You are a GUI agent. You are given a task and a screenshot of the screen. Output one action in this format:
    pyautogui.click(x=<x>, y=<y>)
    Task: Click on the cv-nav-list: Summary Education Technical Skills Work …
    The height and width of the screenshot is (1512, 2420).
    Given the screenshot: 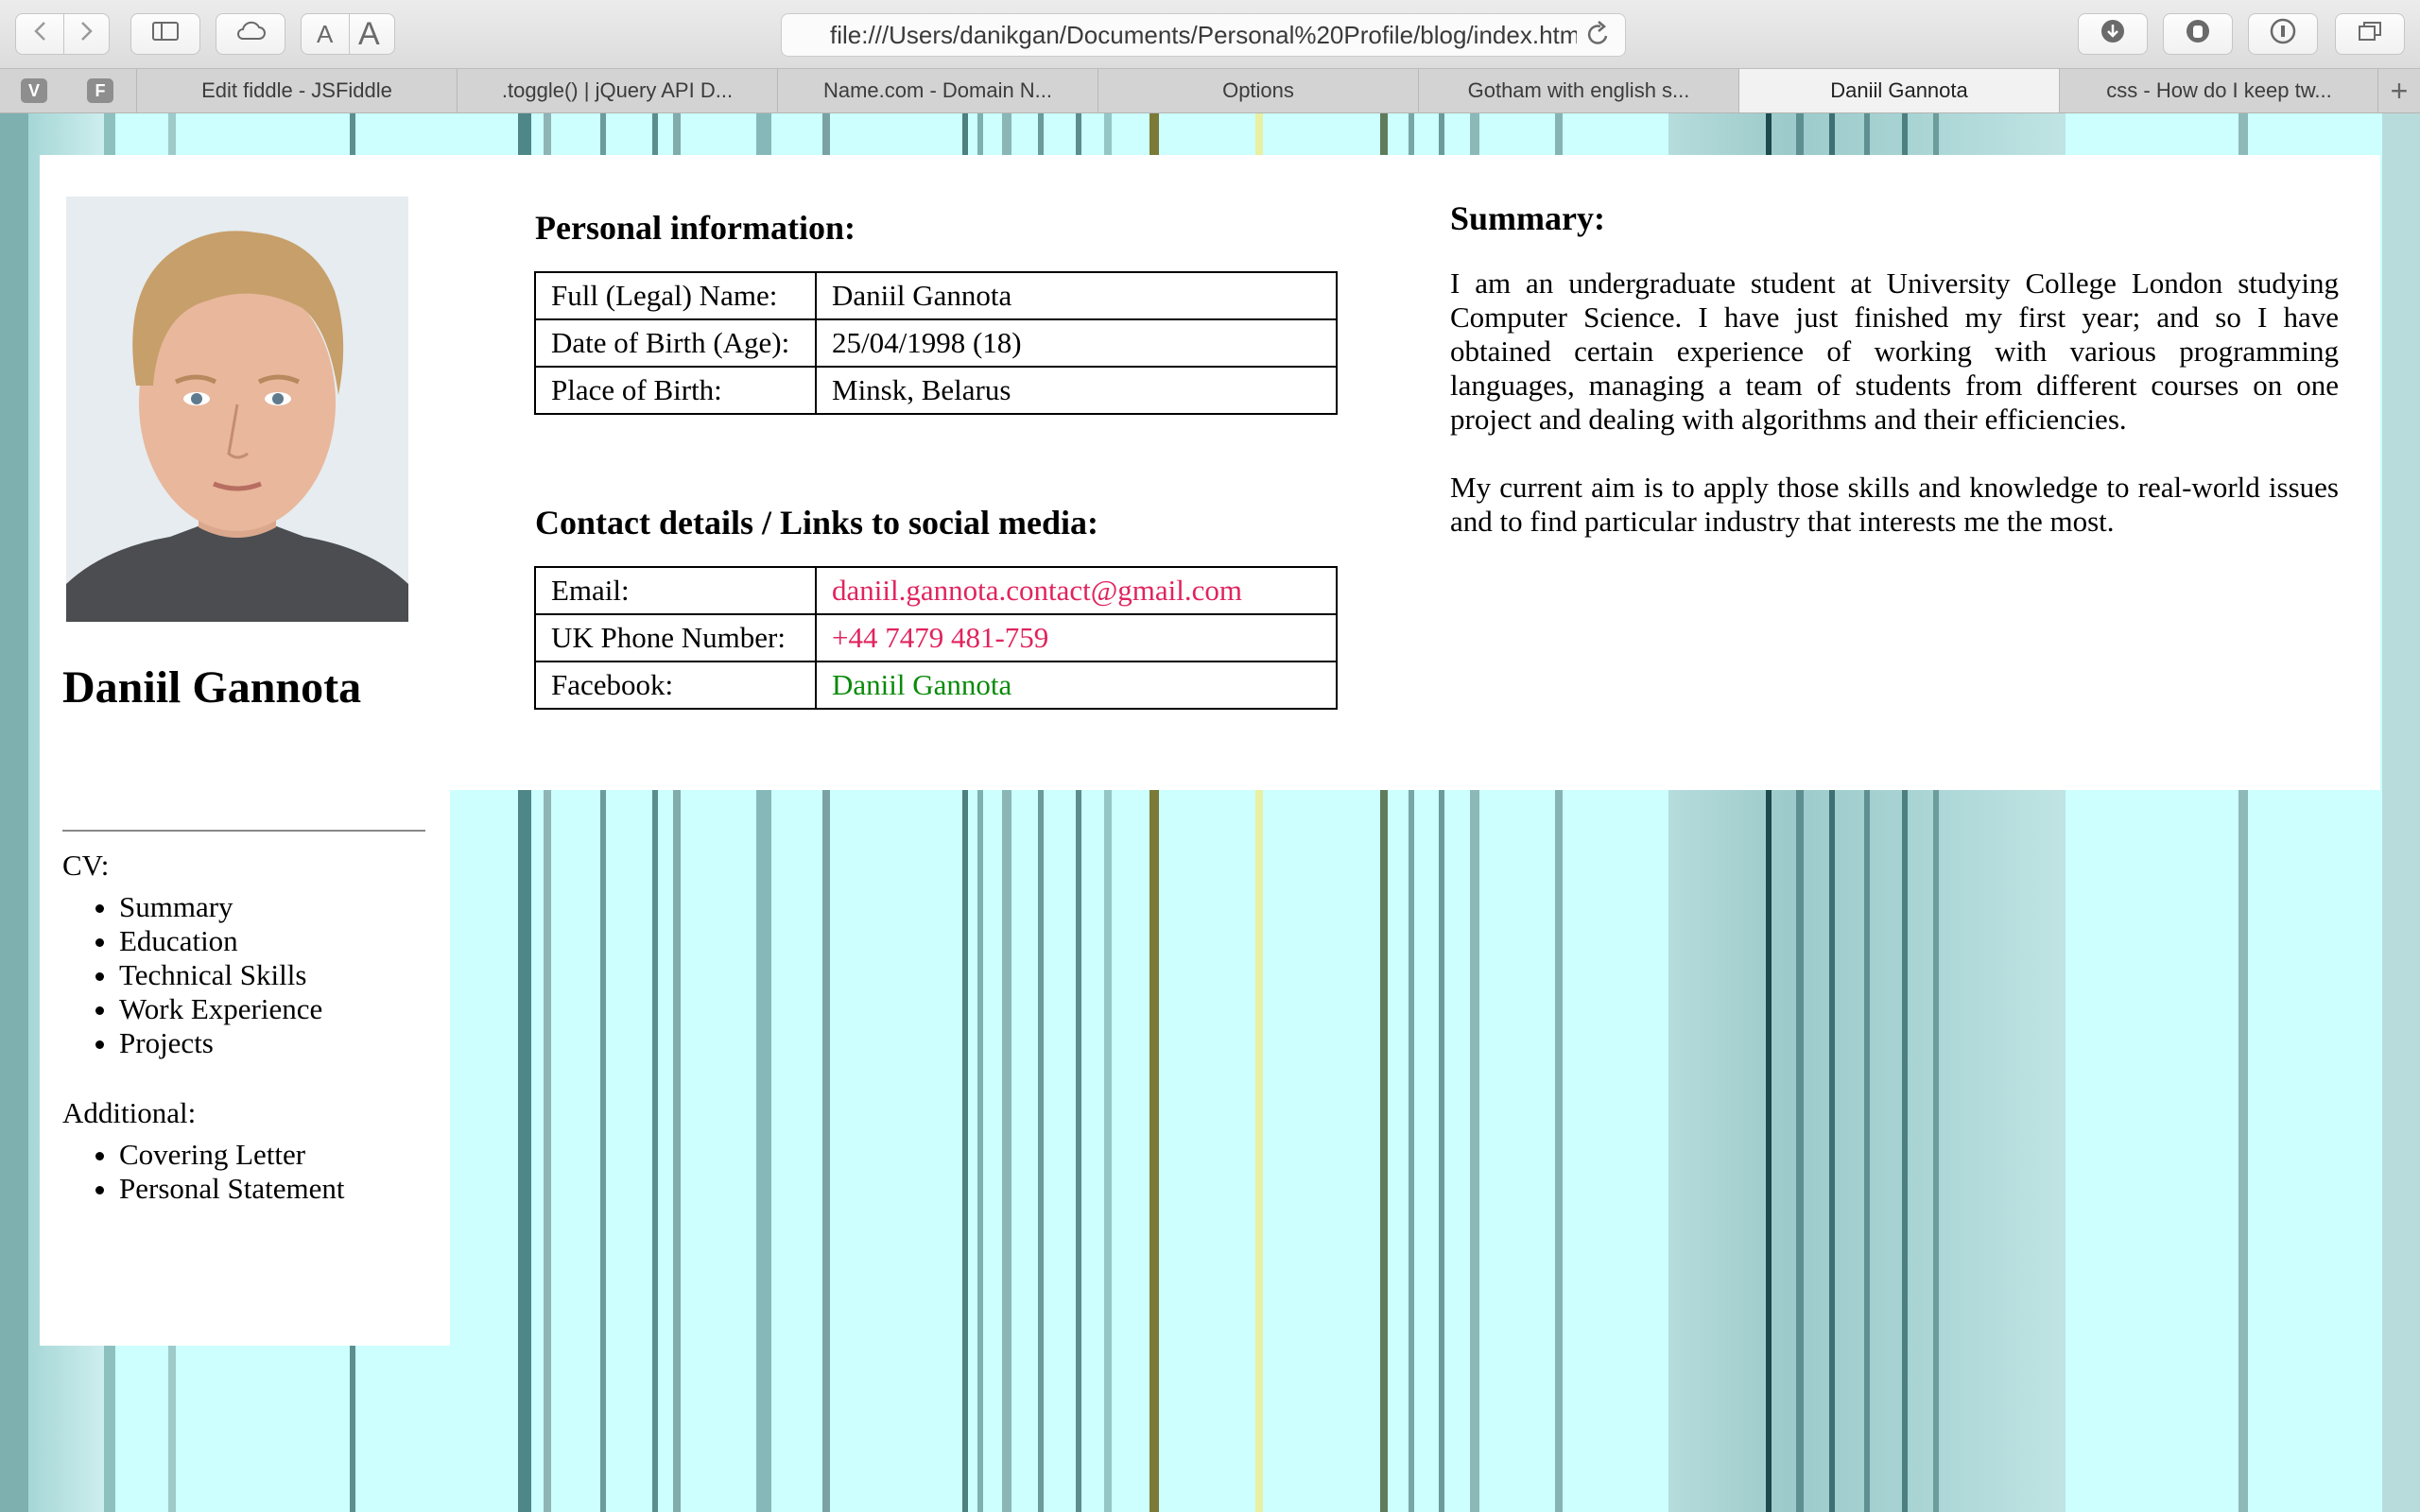 What is the action you would take?
    pyautogui.click(x=192, y=975)
    